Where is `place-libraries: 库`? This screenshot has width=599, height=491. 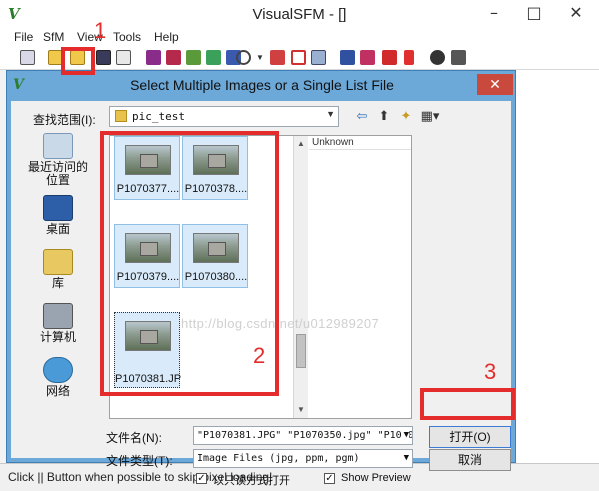
place-libraries: 库 is located at coordinates (58, 269).